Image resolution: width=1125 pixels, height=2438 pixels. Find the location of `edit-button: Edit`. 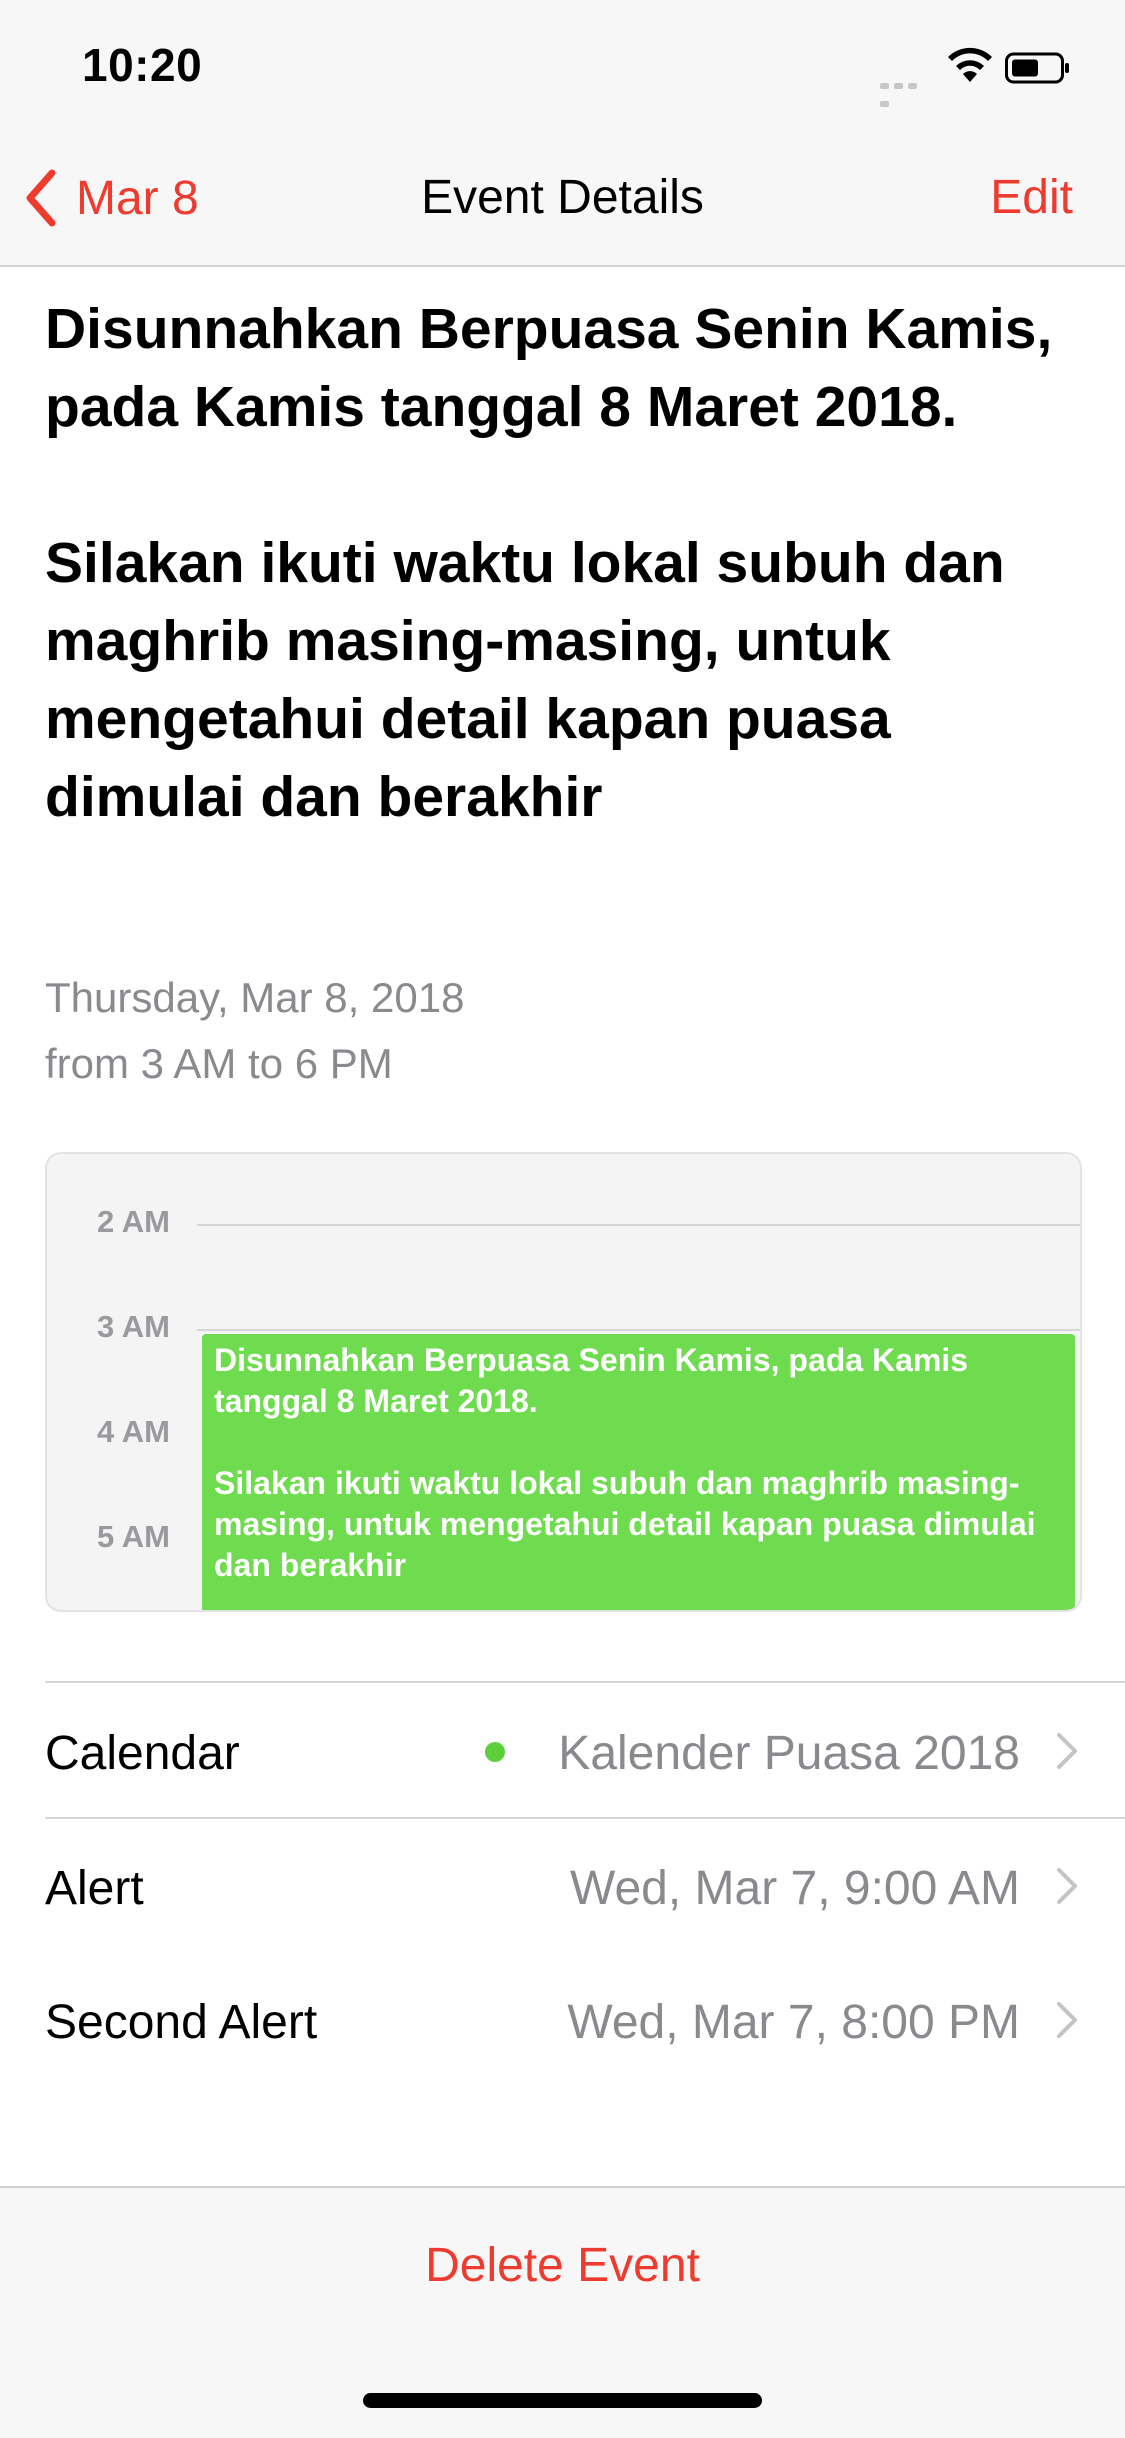

edit-button: Edit is located at coordinates (1031, 197).